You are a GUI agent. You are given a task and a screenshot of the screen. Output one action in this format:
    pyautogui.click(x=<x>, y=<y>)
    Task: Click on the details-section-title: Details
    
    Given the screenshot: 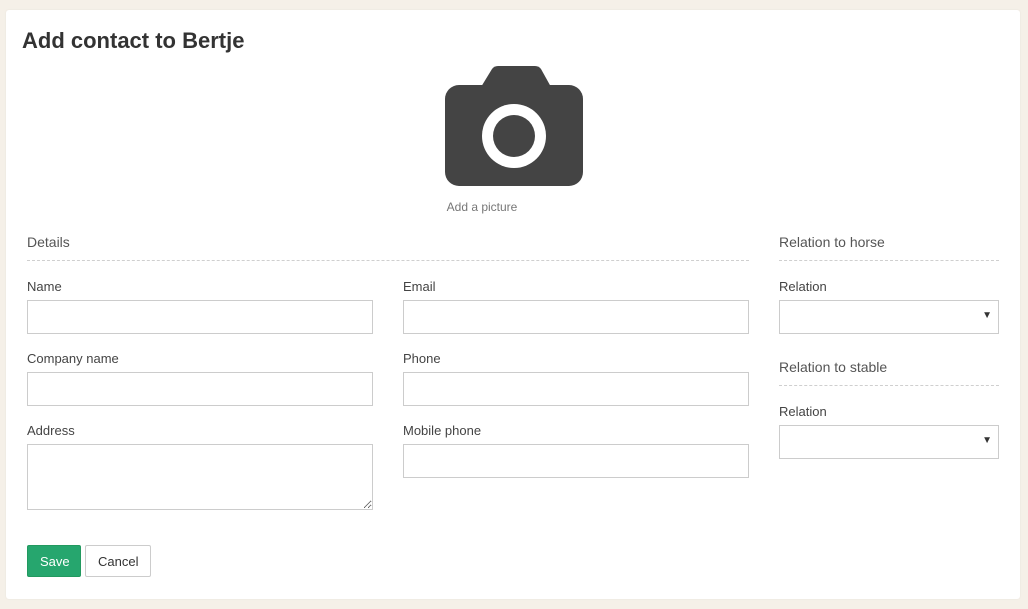 What is the action you would take?
    pyautogui.click(x=388, y=247)
    